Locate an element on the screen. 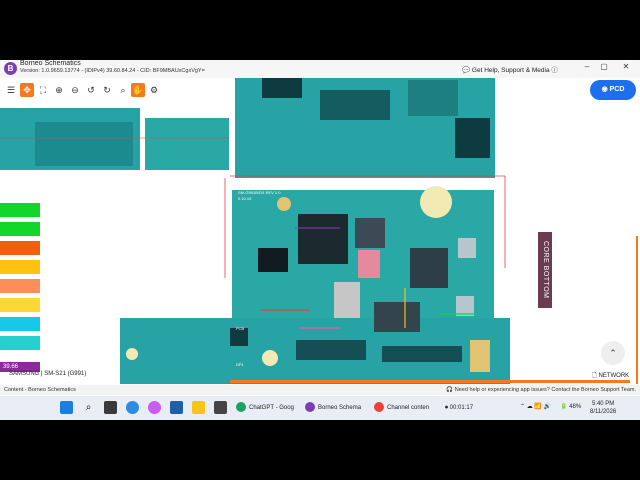 This screenshot has width=640, height=480. search-icon: ⌕ is located at coordinates (123, 90).